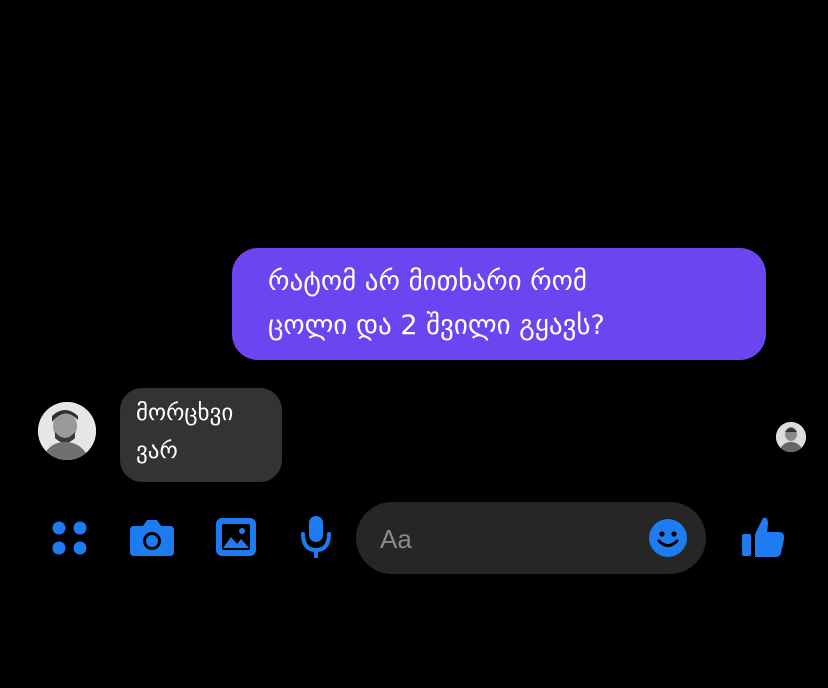 Image resolution: width=828 pixels, height=688 pixels. I want to click on four-dots-icon, so click(70, 538).